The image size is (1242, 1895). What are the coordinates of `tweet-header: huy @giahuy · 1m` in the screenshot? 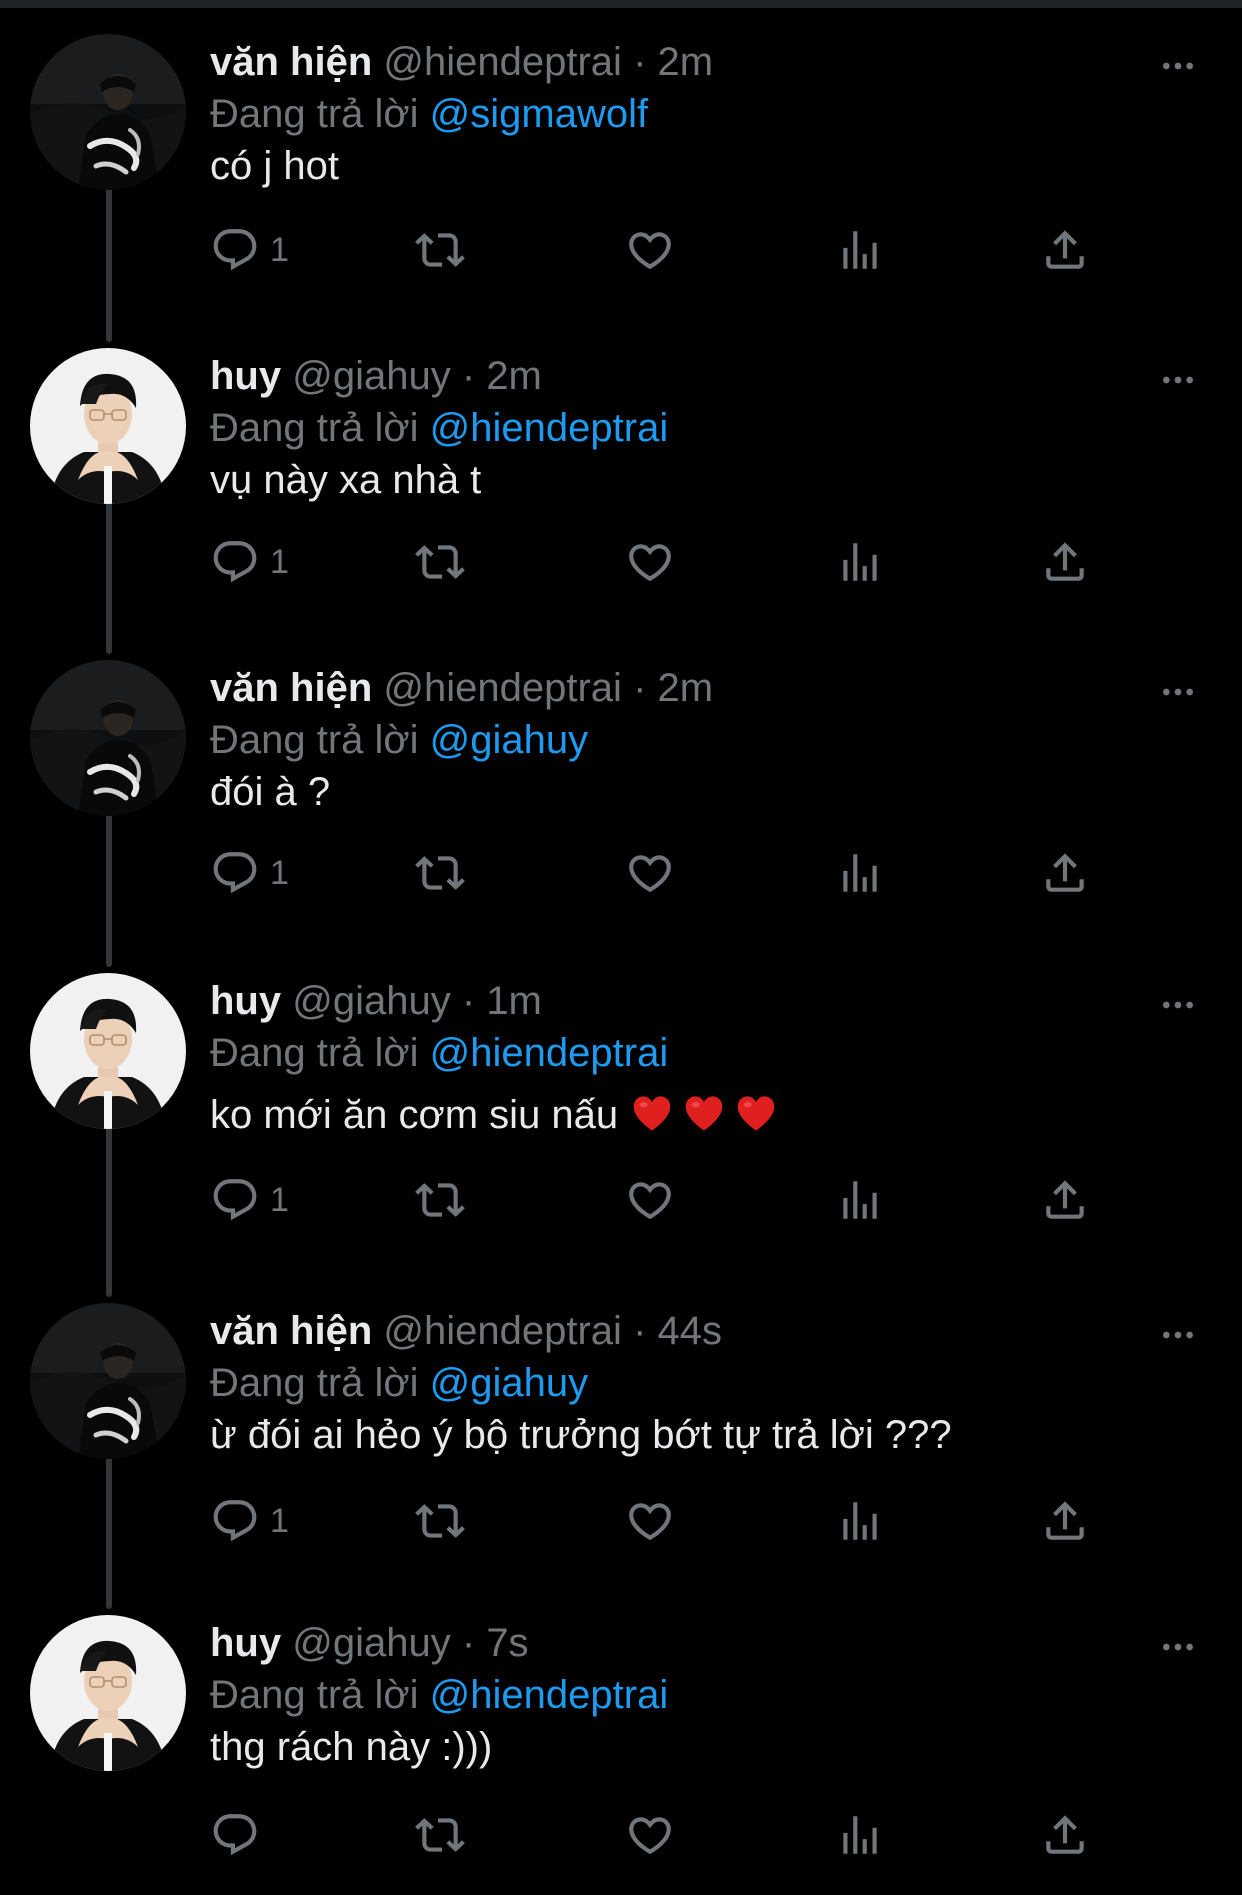 It's located at (376, 1001).